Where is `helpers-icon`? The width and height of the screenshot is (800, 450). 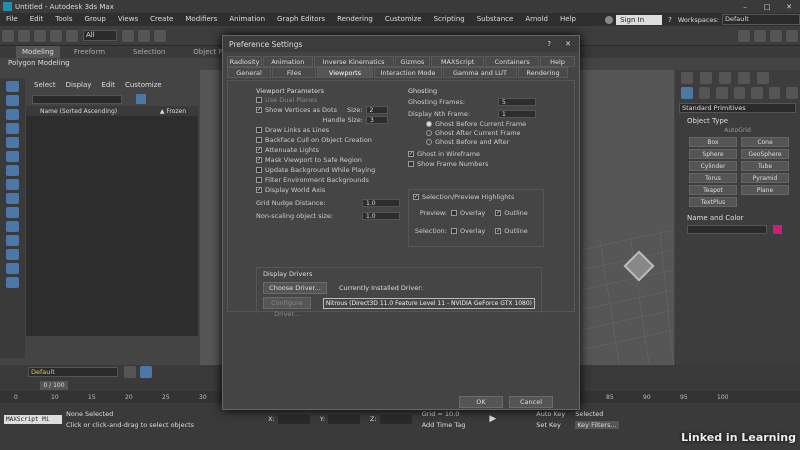
helpers-icon is located at coordinates (757, 93).